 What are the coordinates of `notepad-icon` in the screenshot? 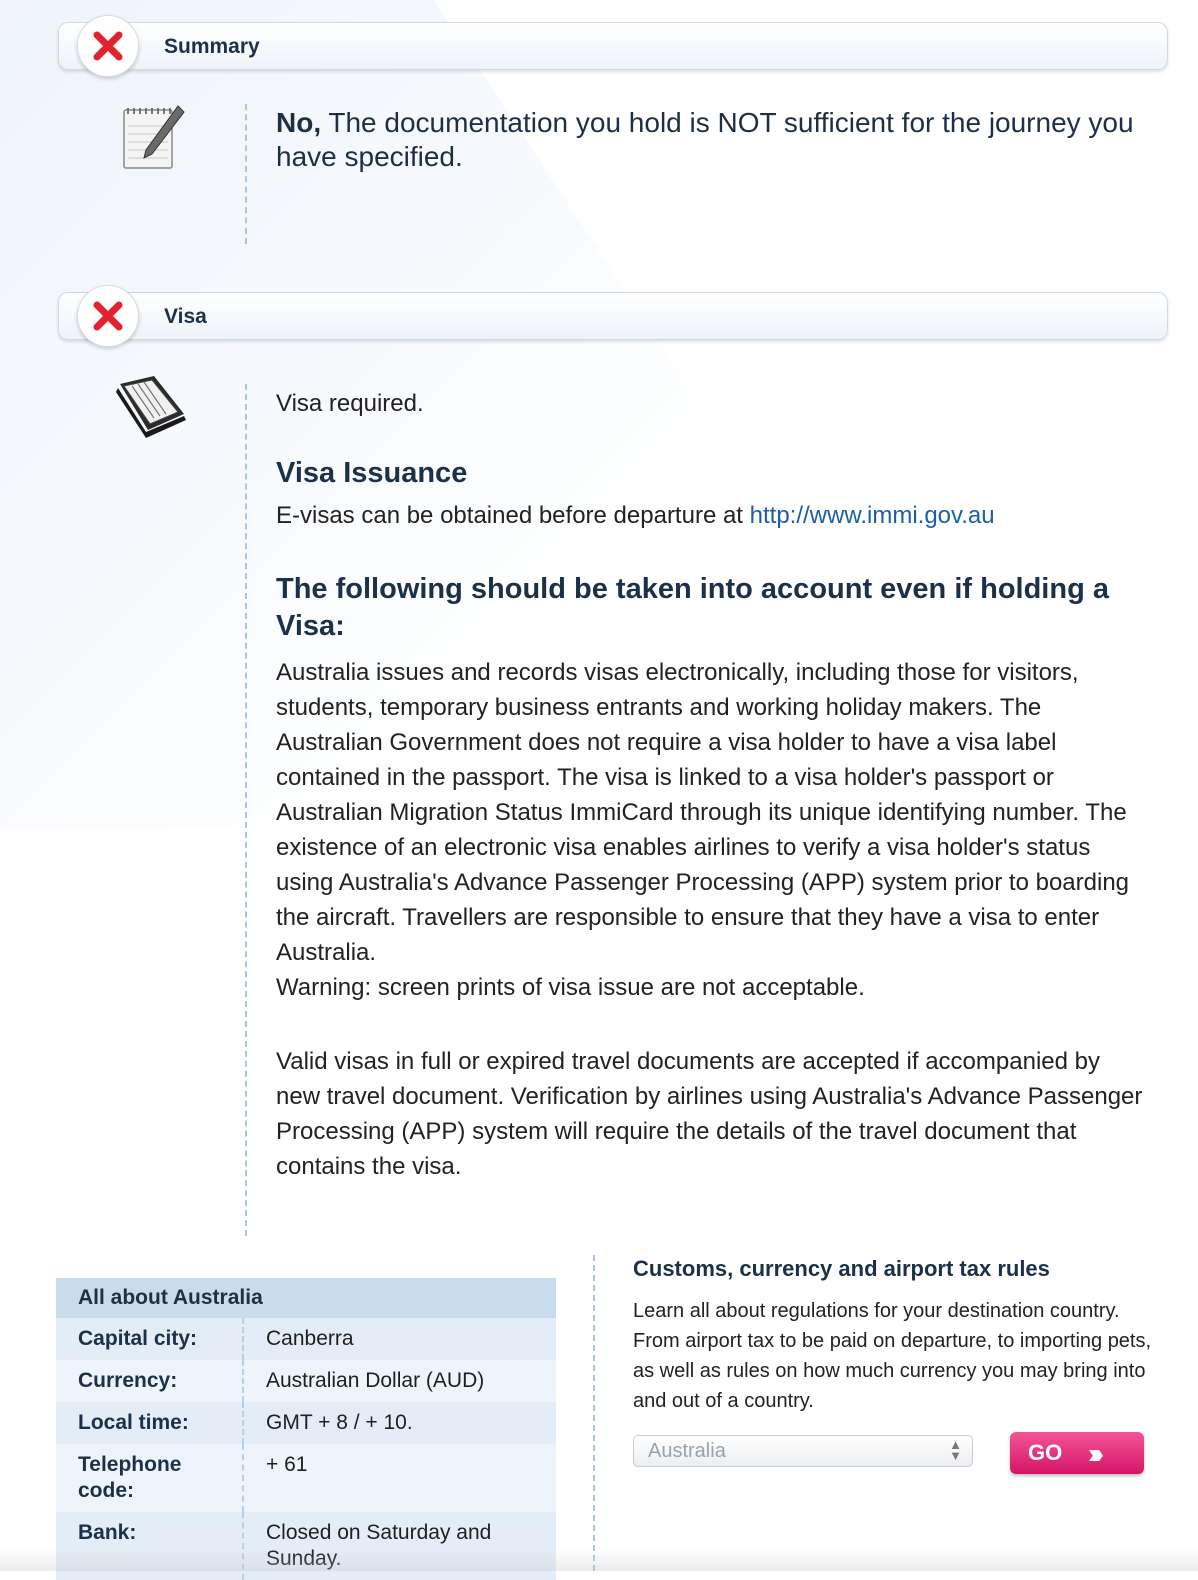 It's located at (153, 139).